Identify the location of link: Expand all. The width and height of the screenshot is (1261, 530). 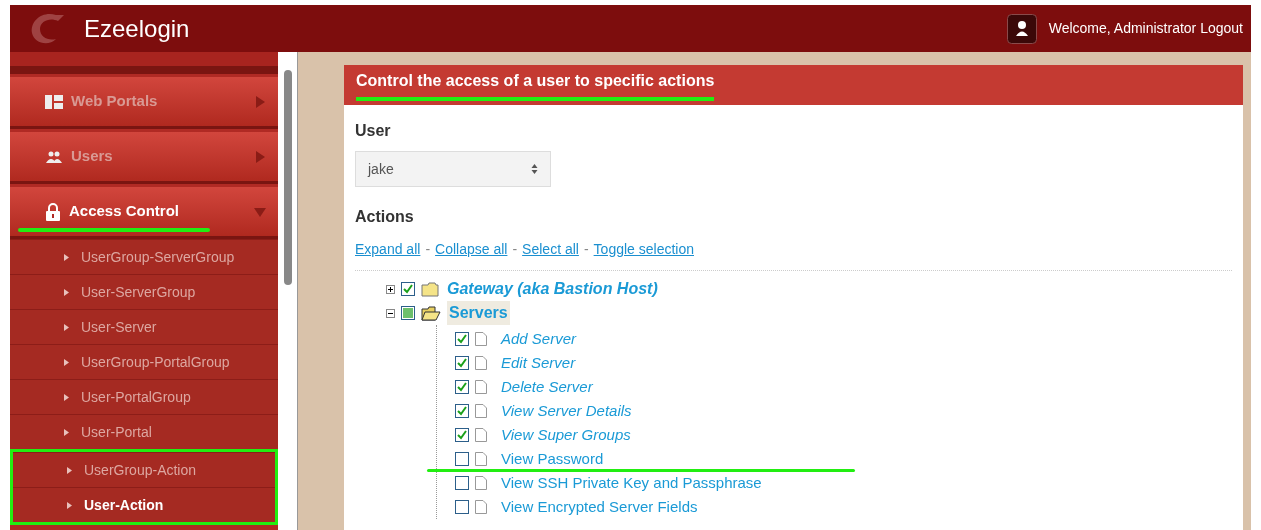
(388, 249).